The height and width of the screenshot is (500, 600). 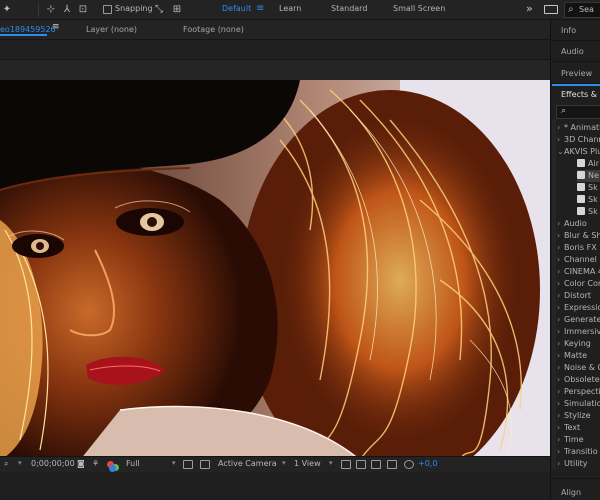 I want to click on axis-mode-icon: ⊹, so click(x=51, y=10).